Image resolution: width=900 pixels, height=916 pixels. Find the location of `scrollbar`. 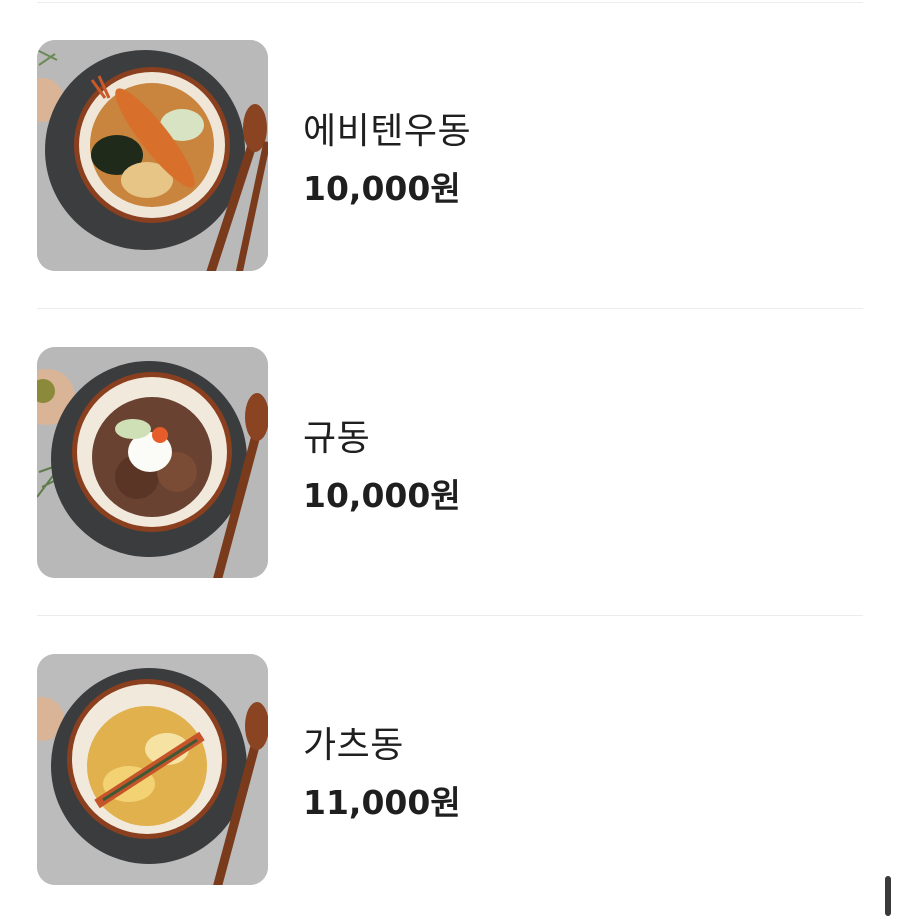

scrollbar is located at coordinates (888, 896).